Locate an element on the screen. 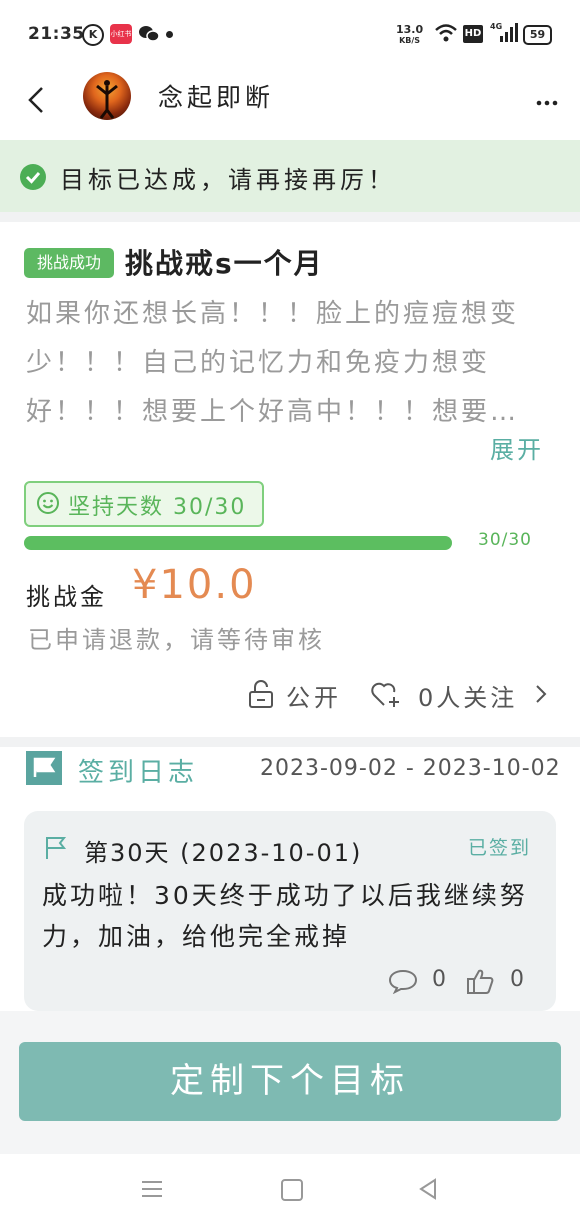  success-badge: 挑战成功 is located at coordinates (69, 263).